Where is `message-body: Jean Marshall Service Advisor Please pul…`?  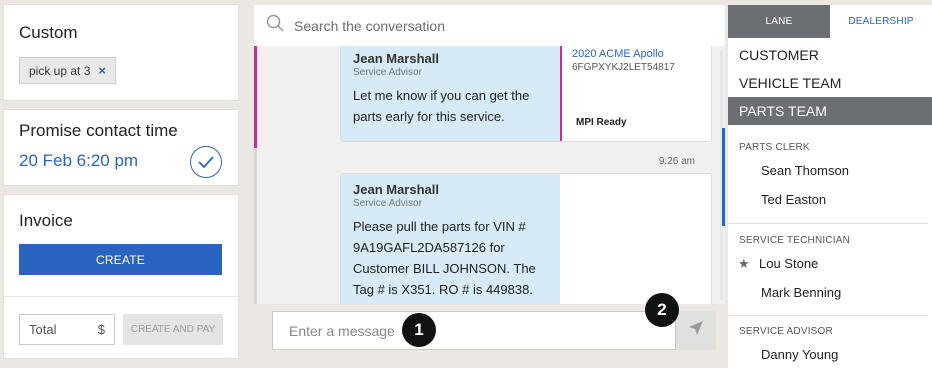 message-body: Jean Marshall Service Advisor Please pul… is located at coordinates (450, 239).